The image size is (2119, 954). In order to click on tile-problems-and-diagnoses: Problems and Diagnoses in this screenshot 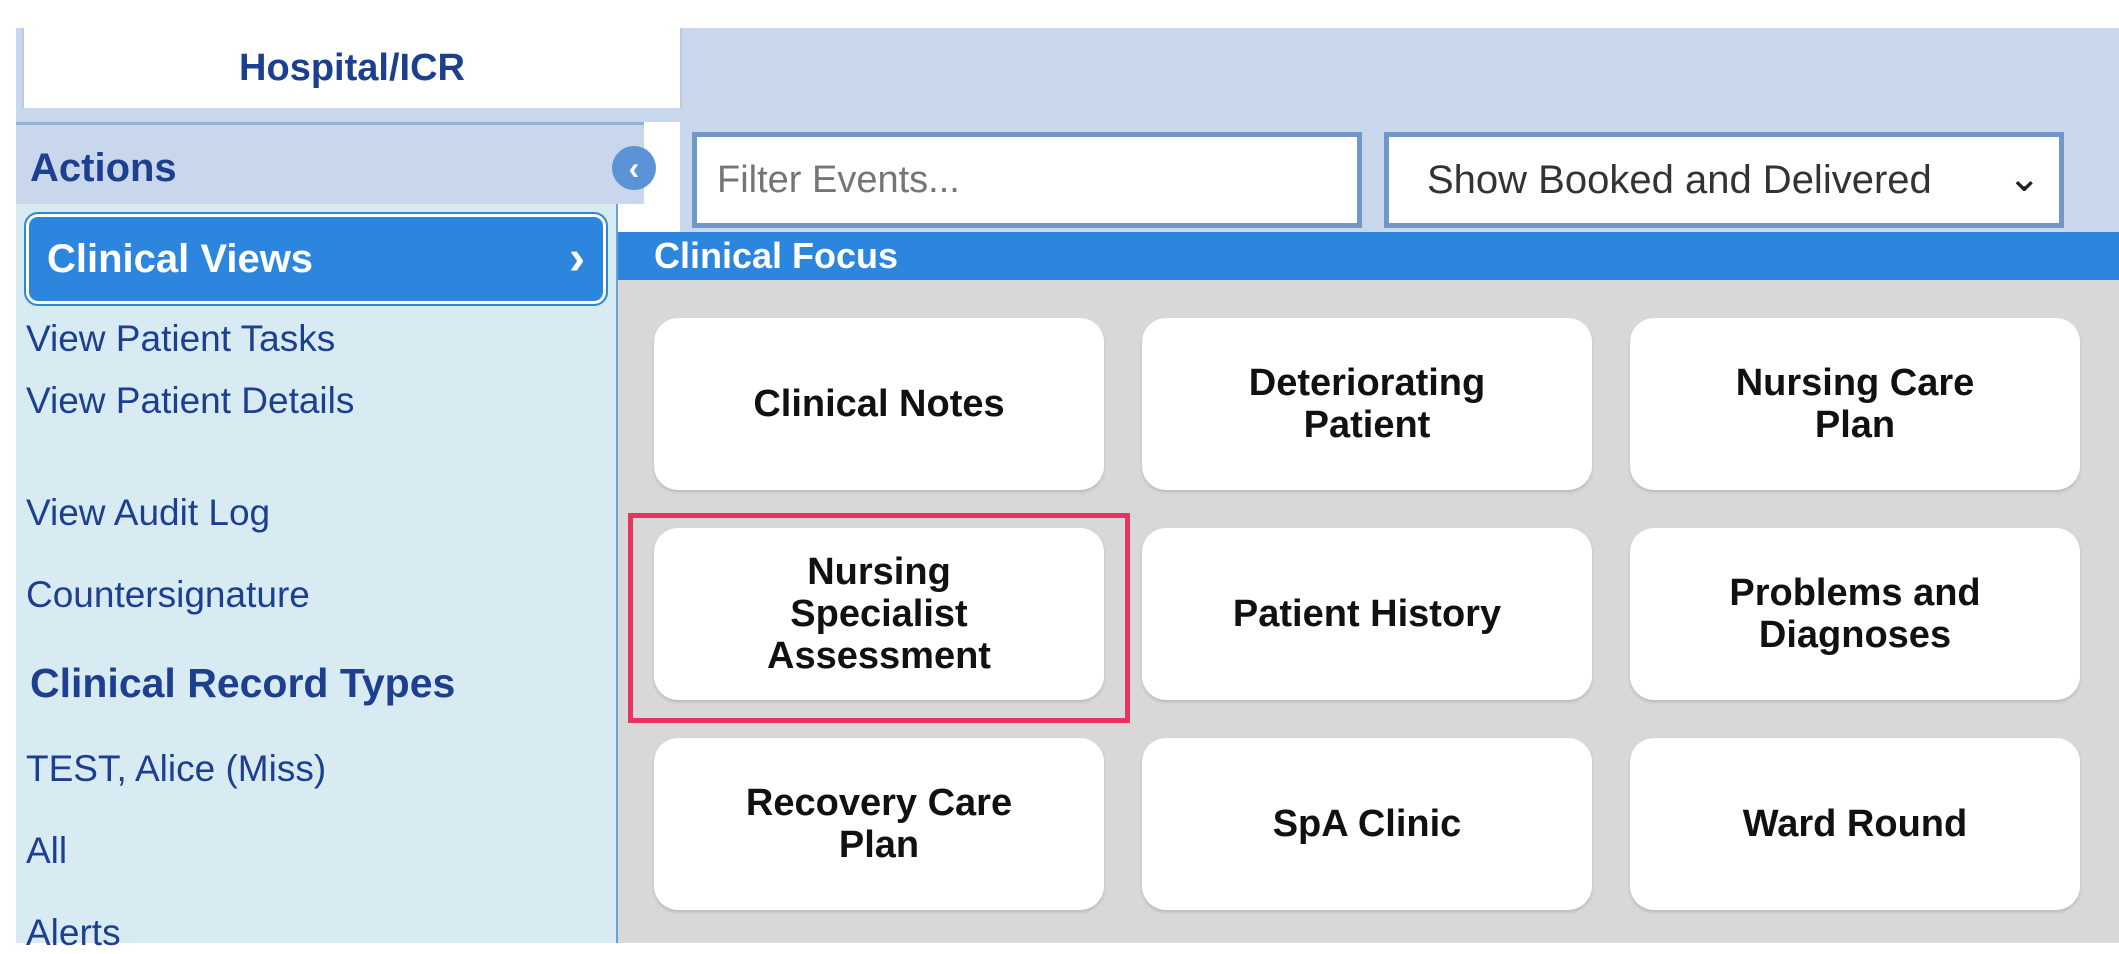, I will do `click(1855, 614)`.